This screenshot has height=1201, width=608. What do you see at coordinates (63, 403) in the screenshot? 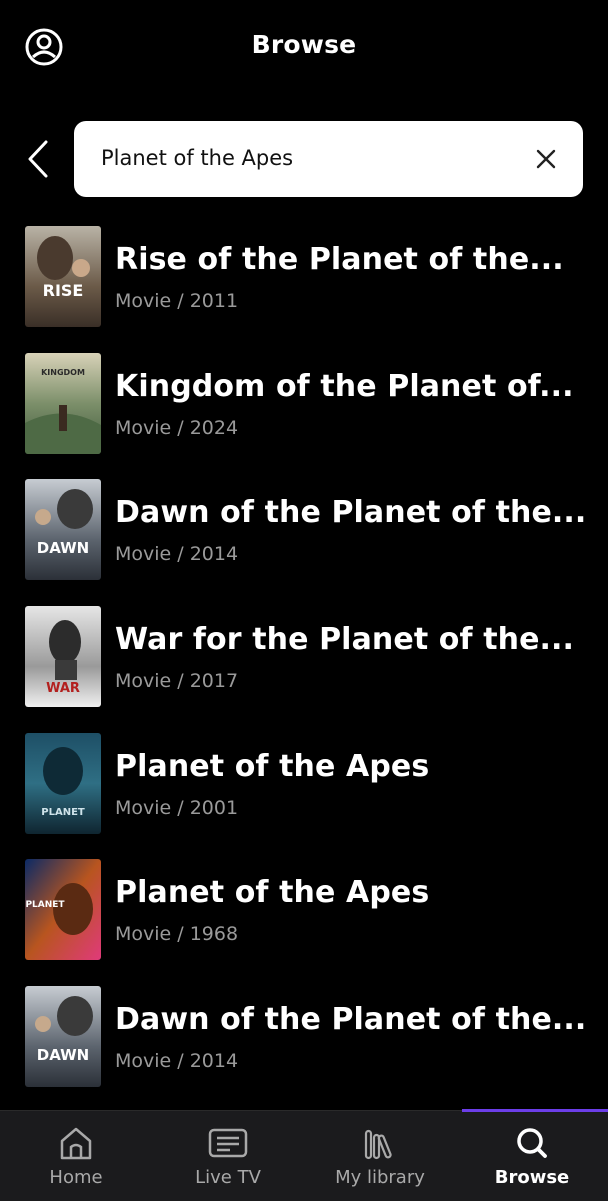
I see `movie-poster: KINGDOM` at bounding box center [63, 403].